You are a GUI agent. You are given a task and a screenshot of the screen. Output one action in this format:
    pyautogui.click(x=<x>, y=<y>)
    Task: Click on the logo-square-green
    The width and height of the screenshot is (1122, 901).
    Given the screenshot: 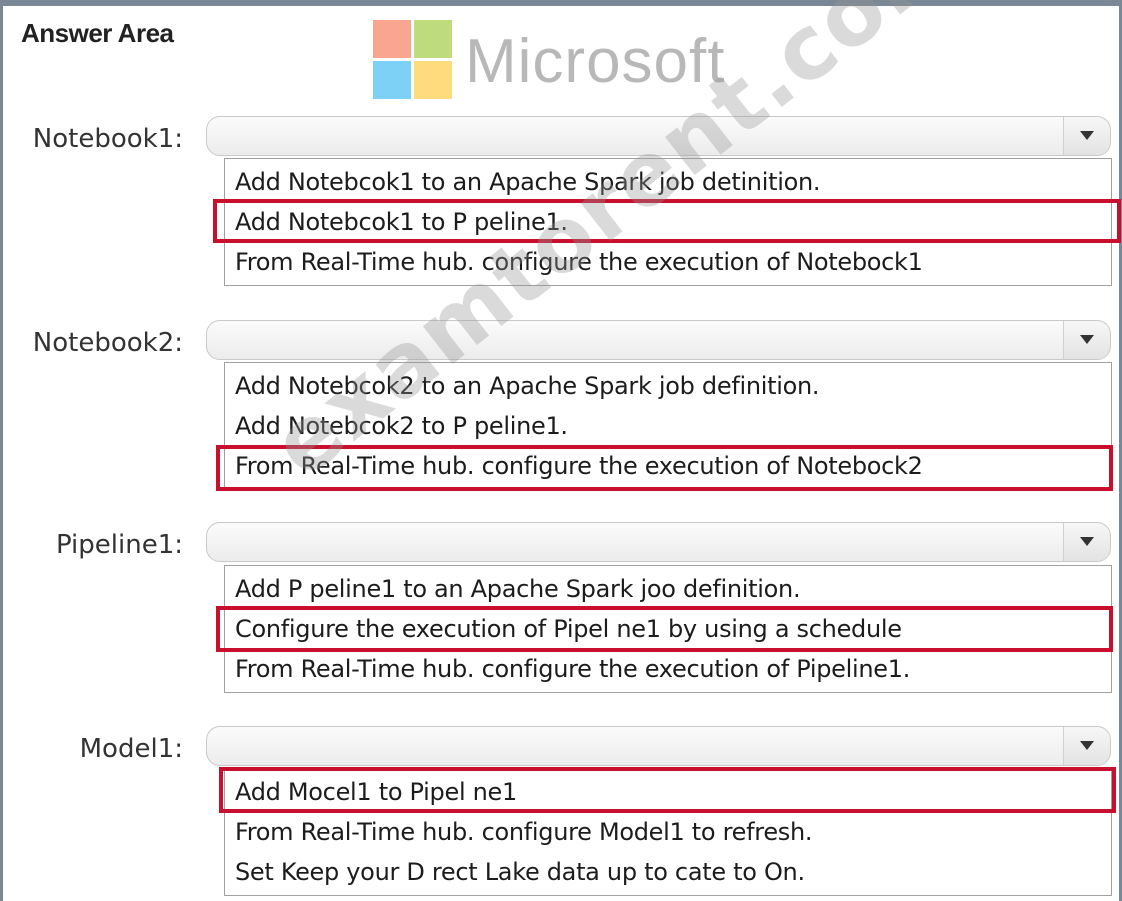 What is the action you would take?
    pyautogui.click(x=433, y=39)
    